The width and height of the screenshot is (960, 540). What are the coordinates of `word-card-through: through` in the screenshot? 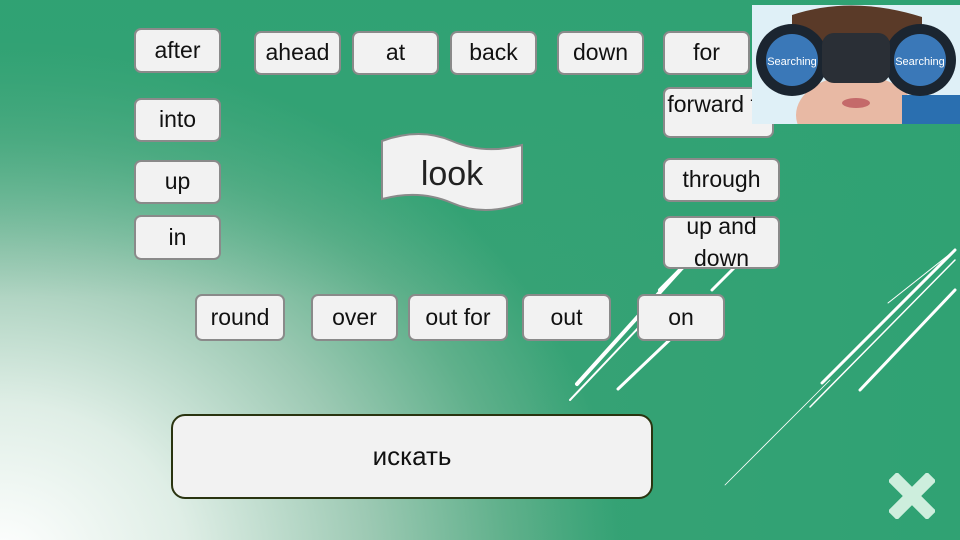 It's located at (721, 180).